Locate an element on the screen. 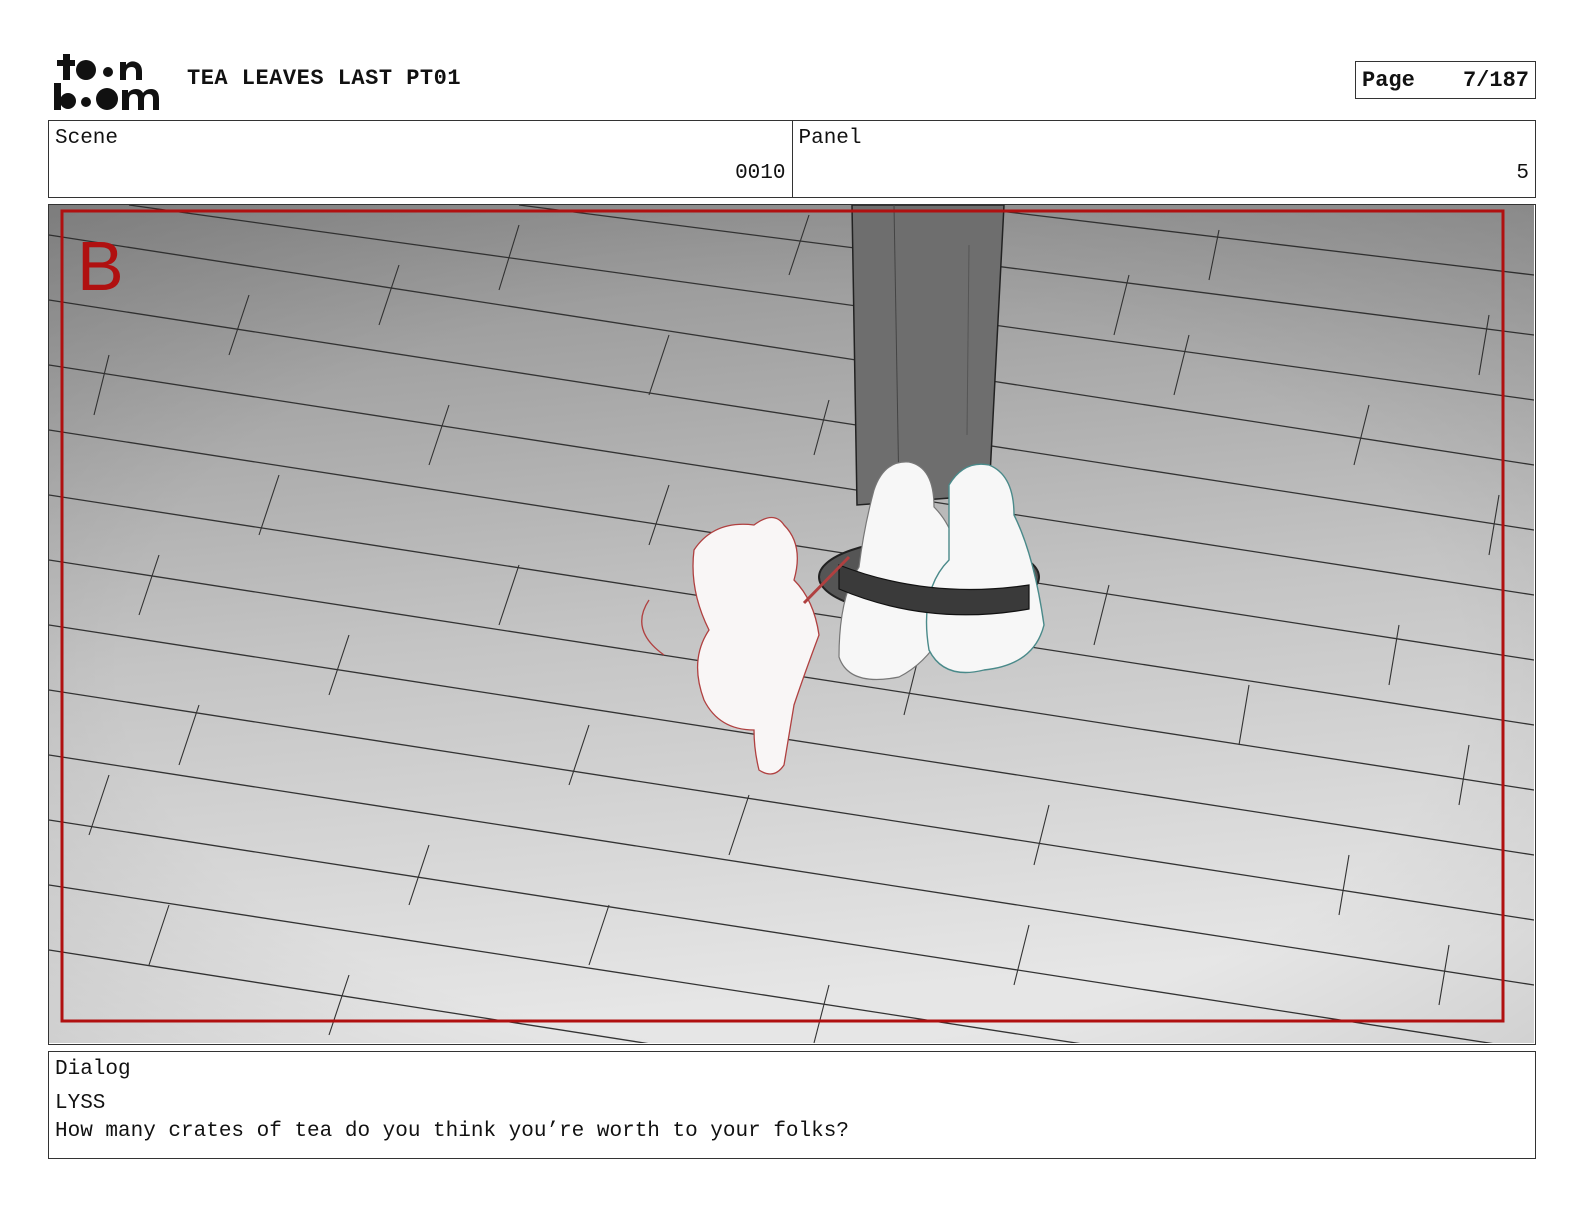 The height and width of the screenshot is (1224, 1584). panel-label: Panel is located at coordinates (830, 138).